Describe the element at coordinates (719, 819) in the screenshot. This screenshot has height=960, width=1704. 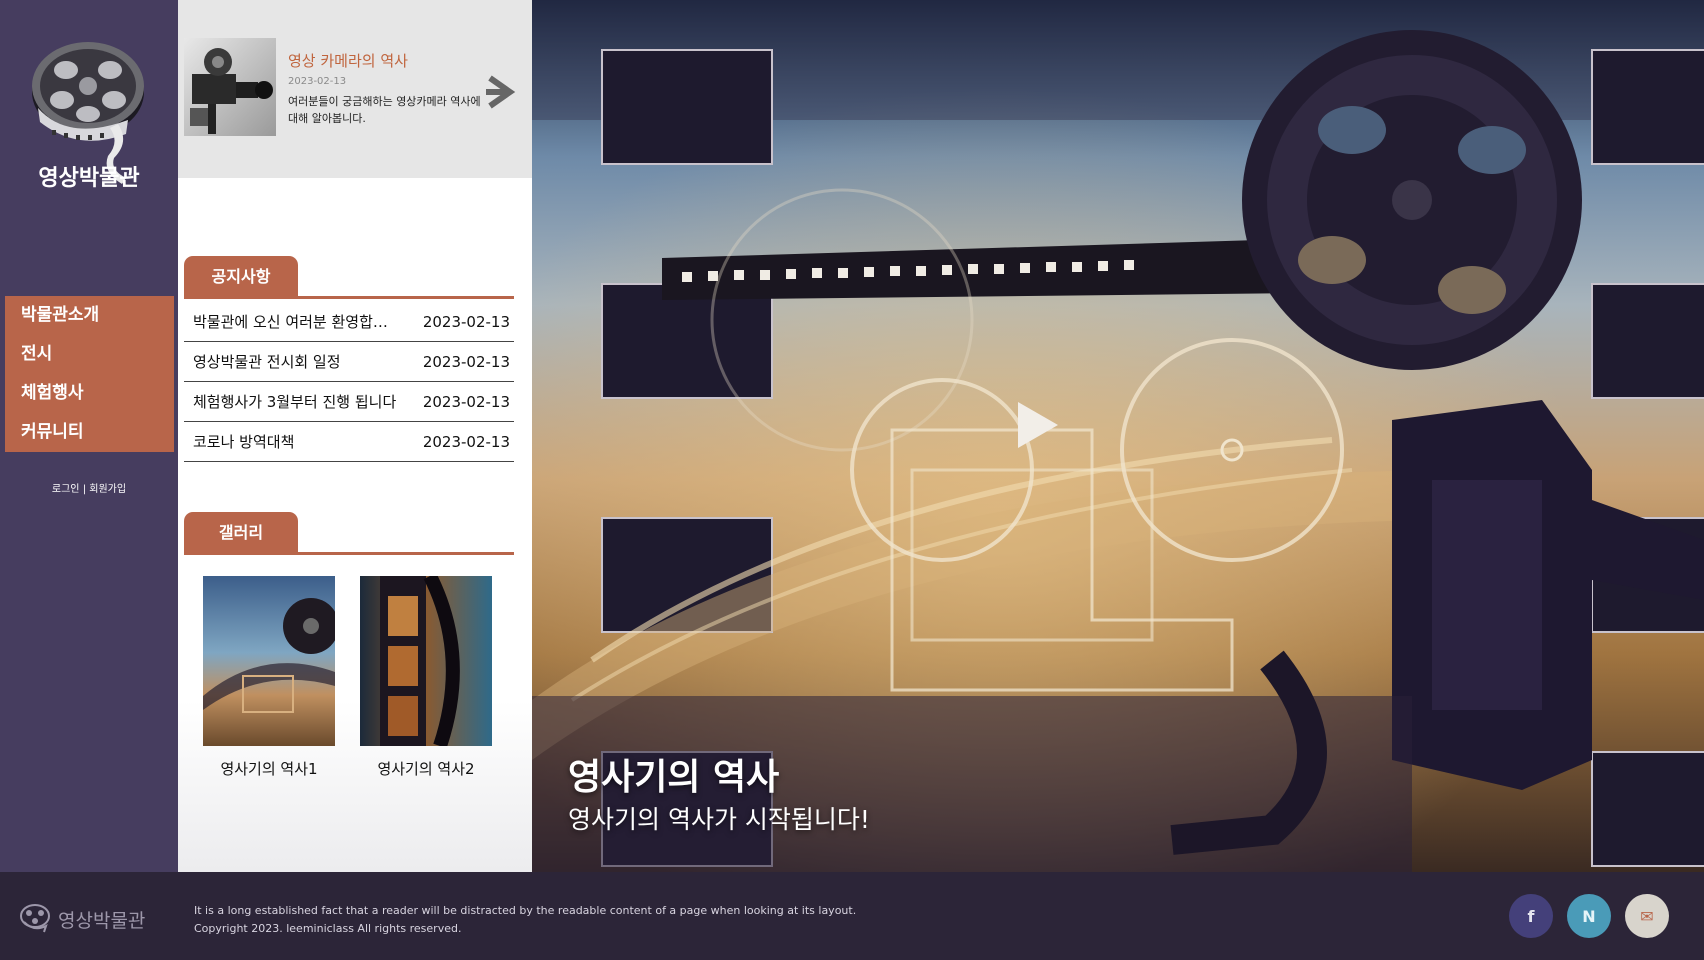
I see `hero-subtitle: 영사기의 역사가 시작됩니다!` at that location.